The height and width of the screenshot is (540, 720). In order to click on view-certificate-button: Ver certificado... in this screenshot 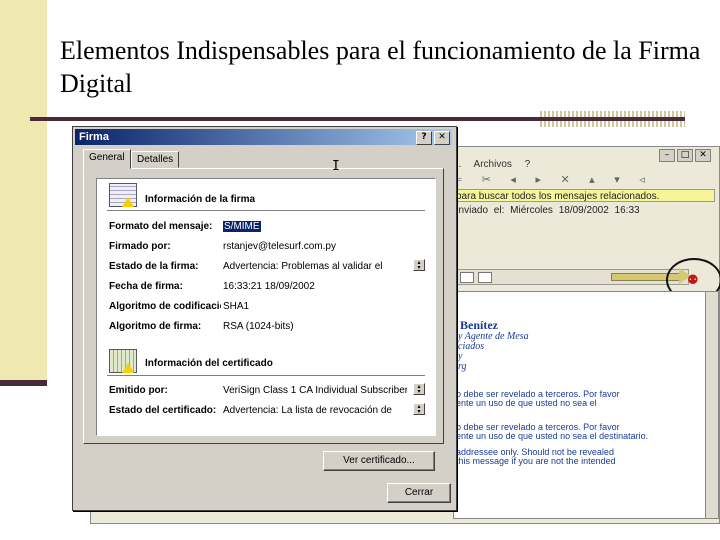, I will do `click(379, 461)`.